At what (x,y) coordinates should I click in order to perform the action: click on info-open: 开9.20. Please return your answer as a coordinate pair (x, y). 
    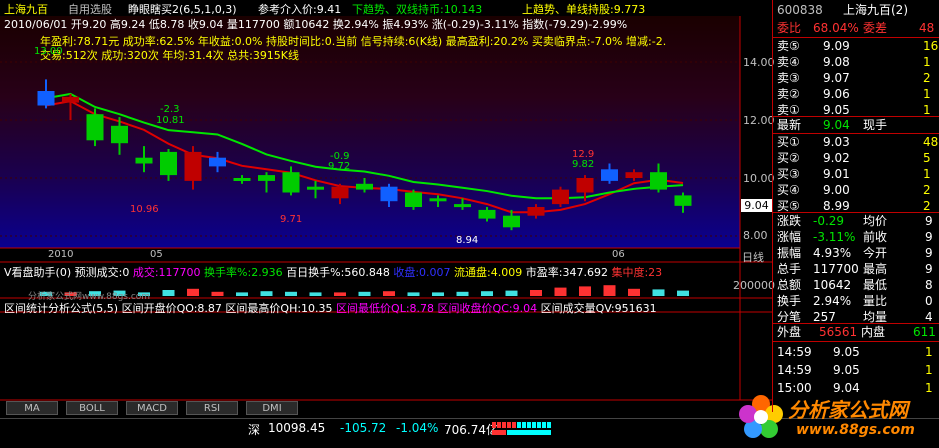
    Looking at the image, I should click on (88, 24).